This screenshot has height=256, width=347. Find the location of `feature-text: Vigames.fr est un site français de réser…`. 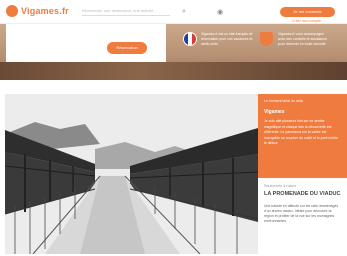

feature-text: Vigames.fr est un site français de réser… is located at coordinates (227, 39).